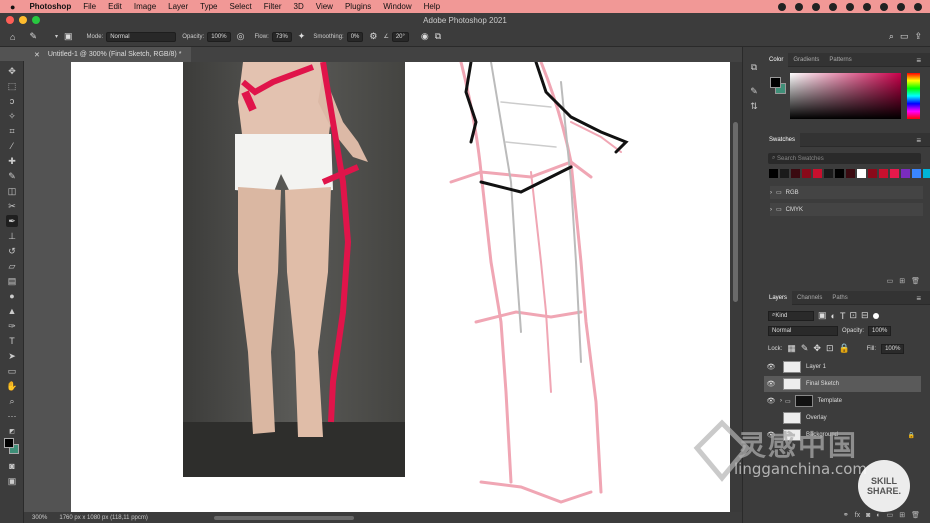 Image resolution: width=930 pixels, height=523 pixels. What do you see at coordinates (12, 311) in the screenshot?
I see `dodge-tool-icon: ▲` at bounding box center [12, 311].